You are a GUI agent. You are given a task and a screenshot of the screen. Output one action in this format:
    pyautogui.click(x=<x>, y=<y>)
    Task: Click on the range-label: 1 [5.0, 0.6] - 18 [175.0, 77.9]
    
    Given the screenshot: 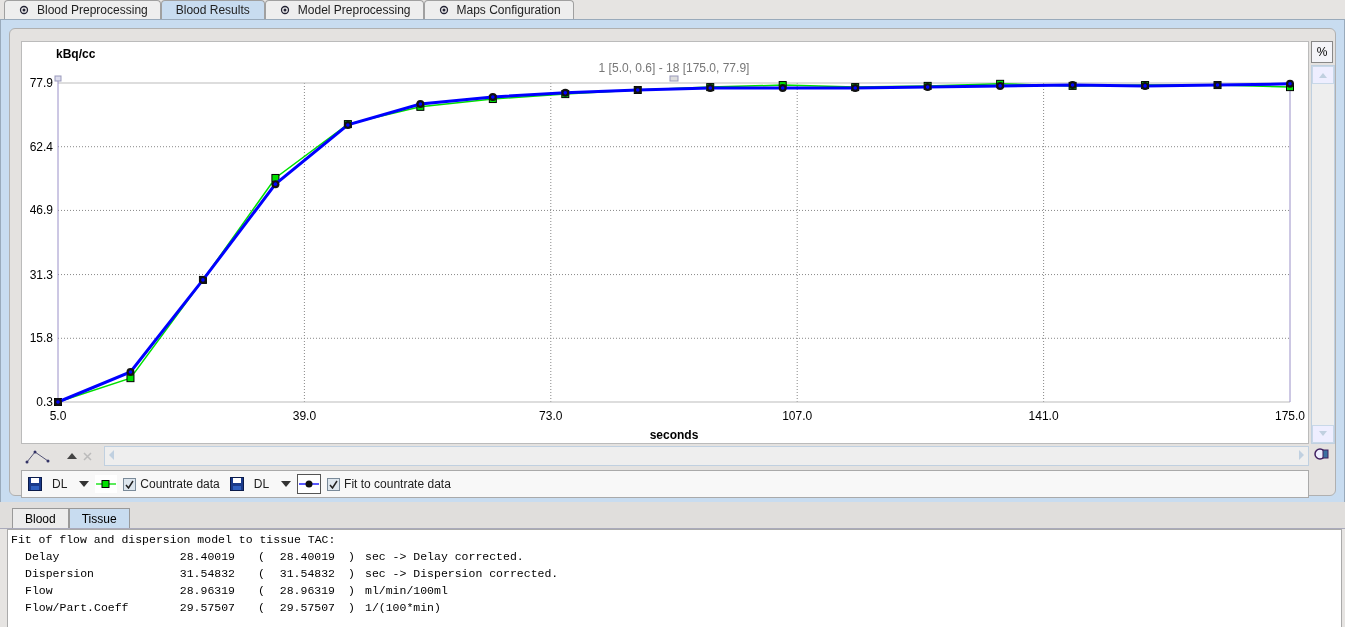 What is the action you would take?
    pyautogui.click(x=674, y=68)
    